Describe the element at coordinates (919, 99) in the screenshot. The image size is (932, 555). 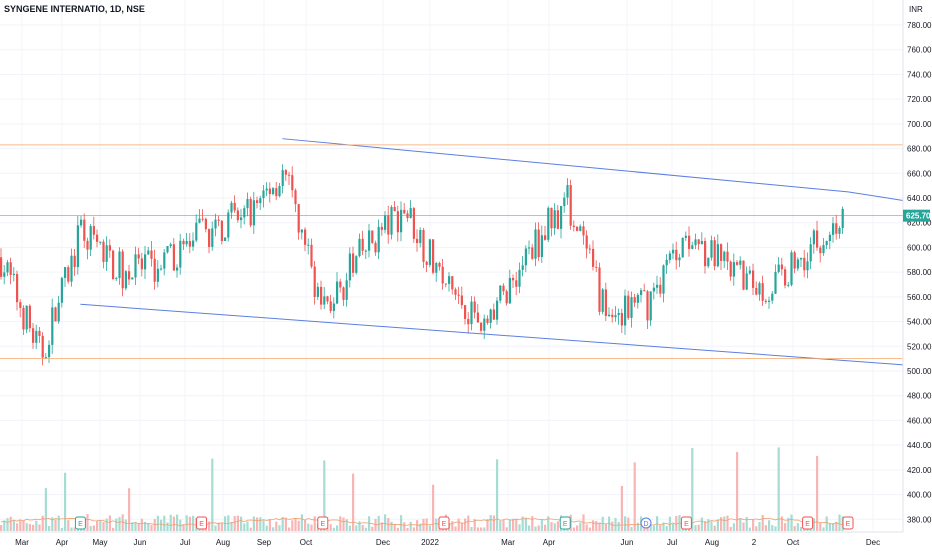
I see `y-tick-label: 720.00` at that location.